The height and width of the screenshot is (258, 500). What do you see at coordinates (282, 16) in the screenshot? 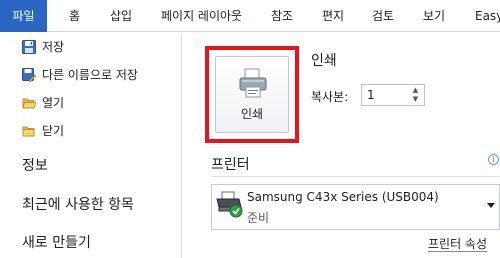
I see `tab-references: 참조` at bounding box center [282, 16].